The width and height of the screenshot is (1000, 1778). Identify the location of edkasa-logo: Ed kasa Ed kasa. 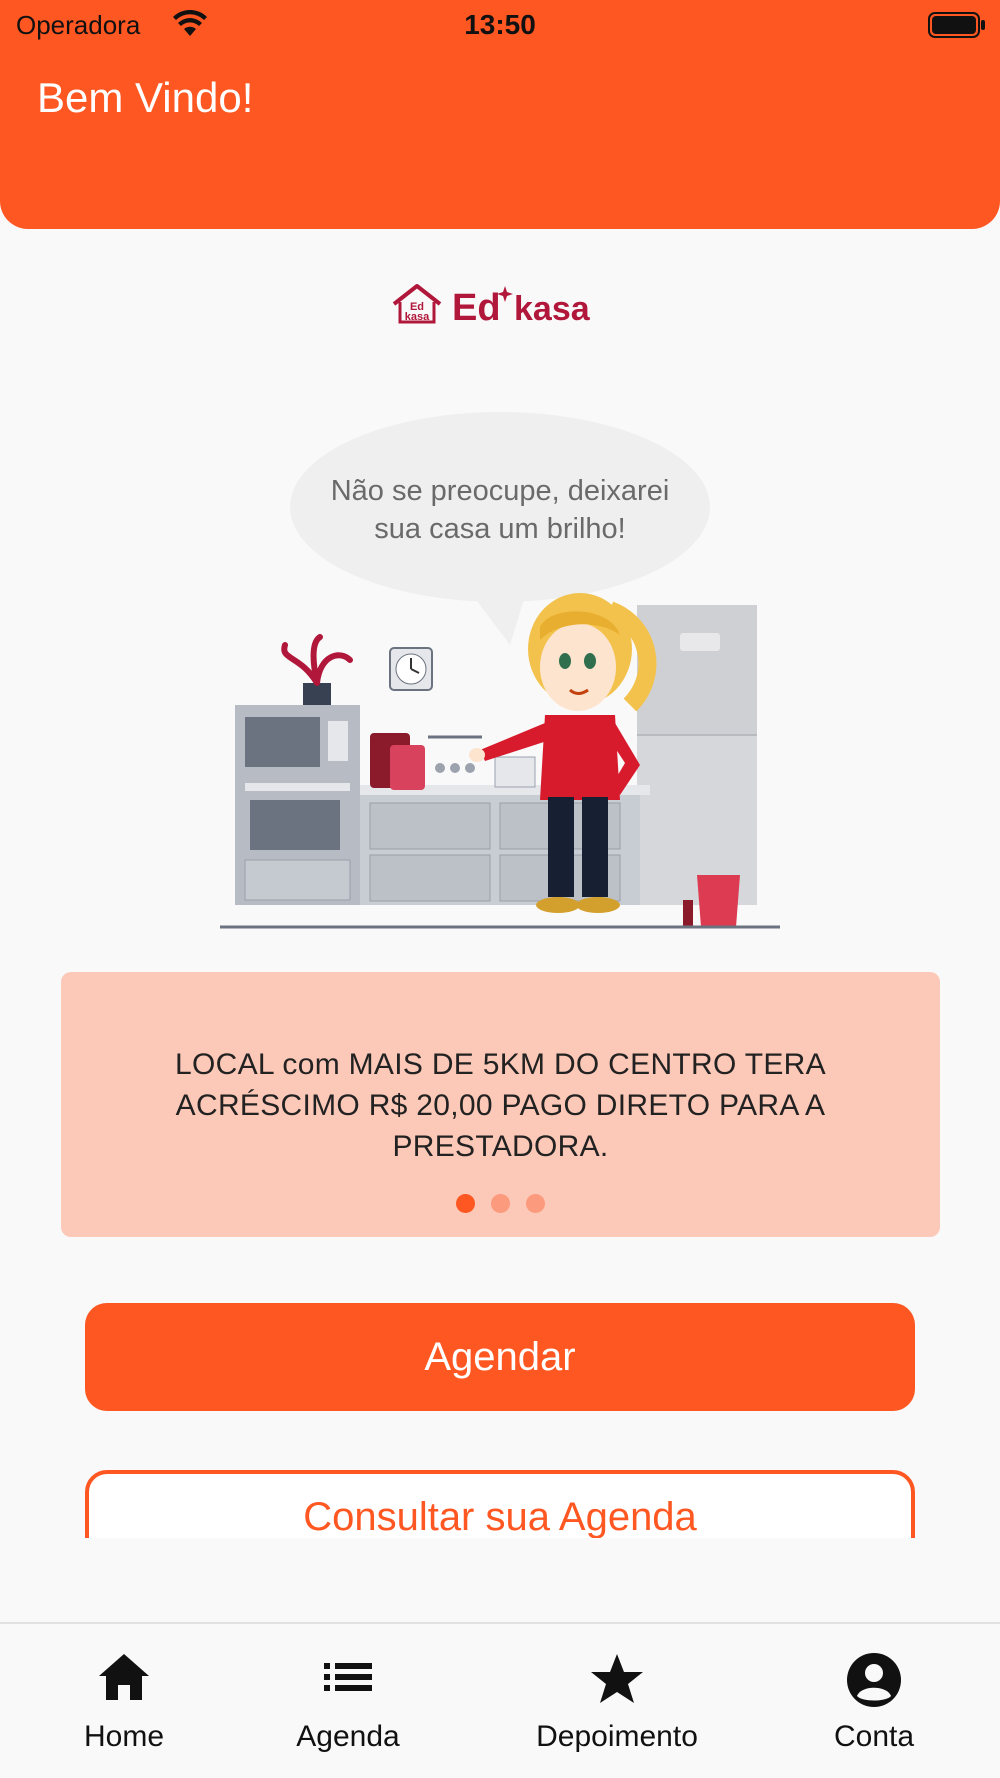
(502, 306).